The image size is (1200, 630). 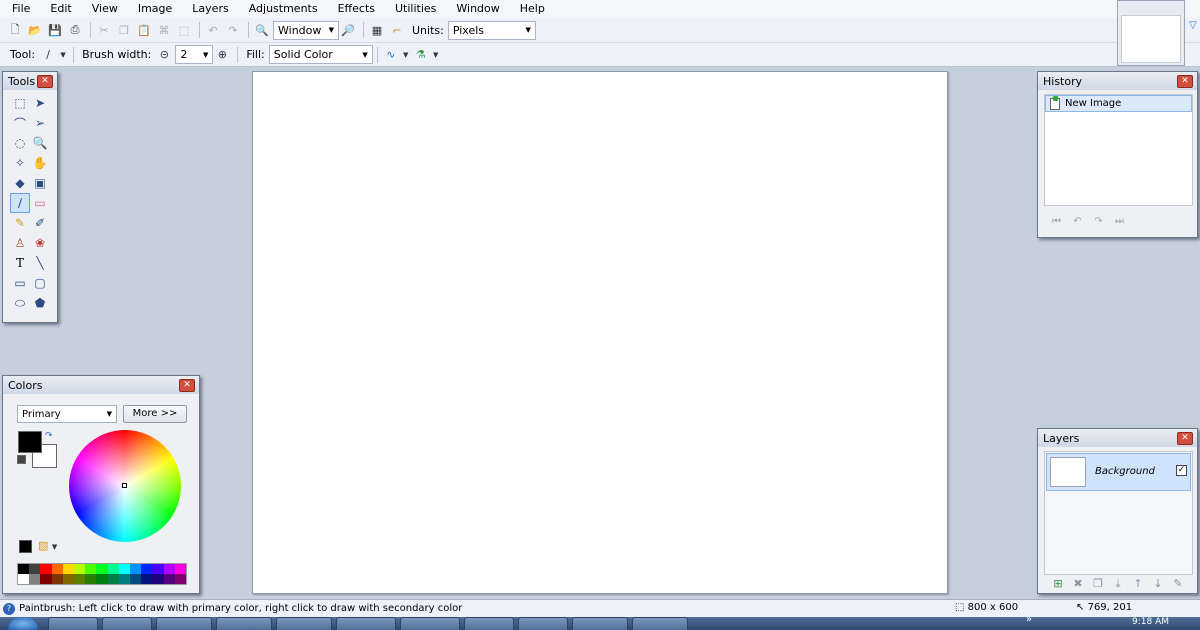 What do you see at coordinates (475, 9) in the screenshot?
I see `menu-window: Window` at bounding box center [475, 9].